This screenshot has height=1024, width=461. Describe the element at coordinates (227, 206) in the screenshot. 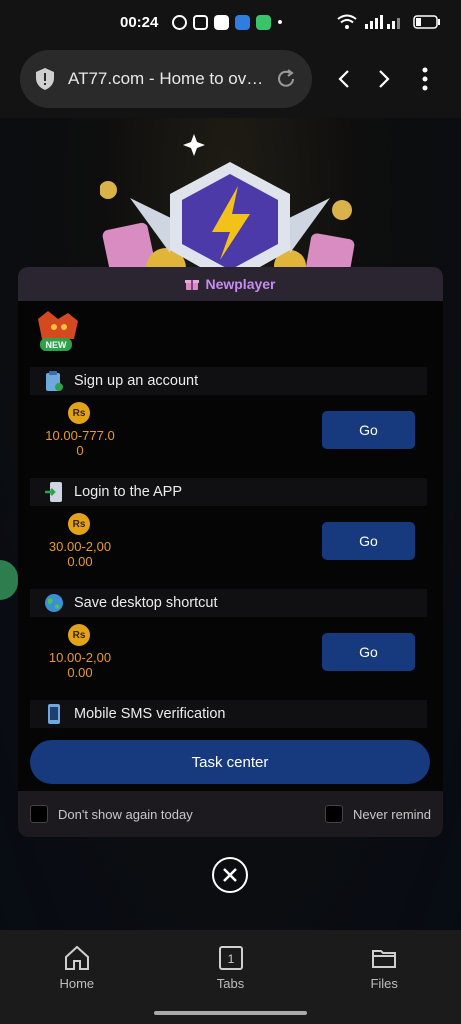

I see `reward-shield-illustration` at that location.